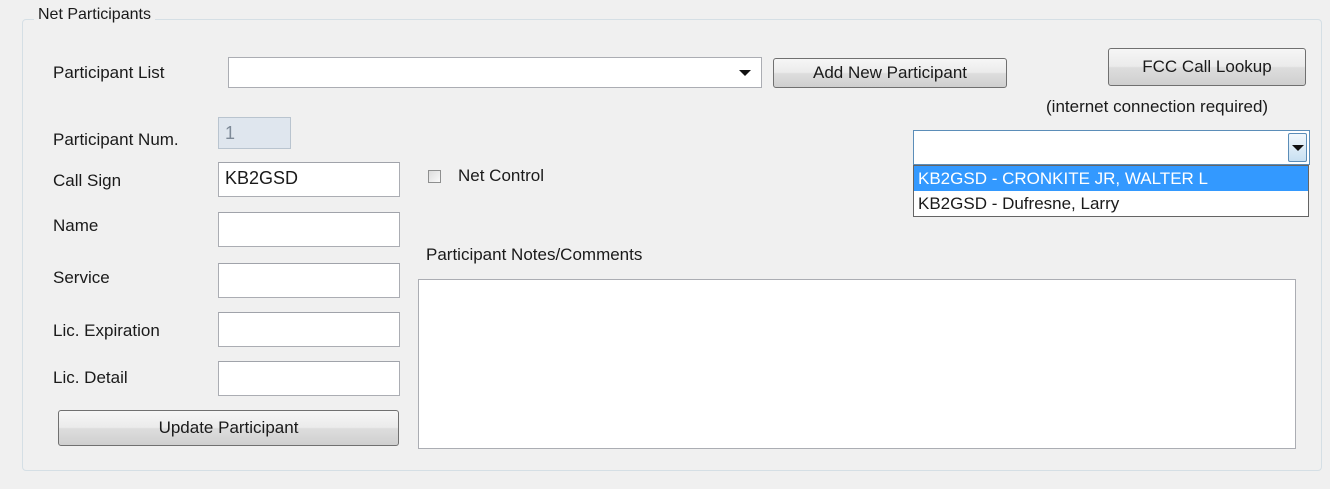  What do you see at coordinates (109, 72) in the screenshot?
I see `participant-list-label: Participant List` at bounding box center [109, 72].